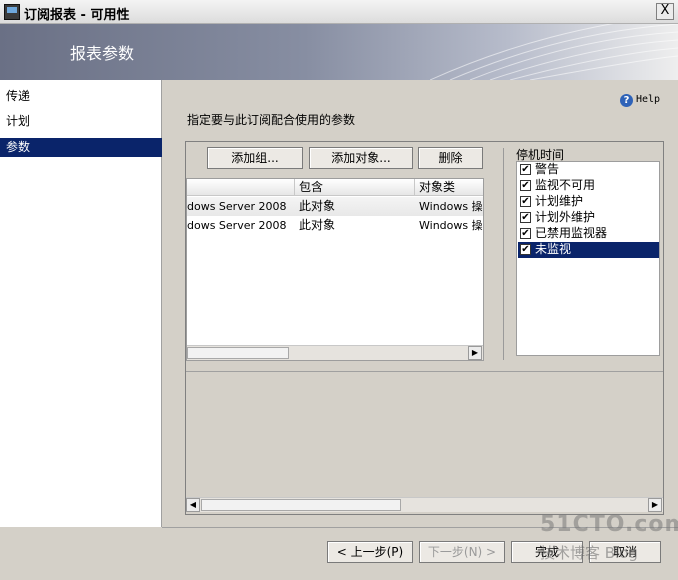 The image size is (678, 580). I want to click on title-bar: 订阅报表 - 可用性 X, so click(339, 12).